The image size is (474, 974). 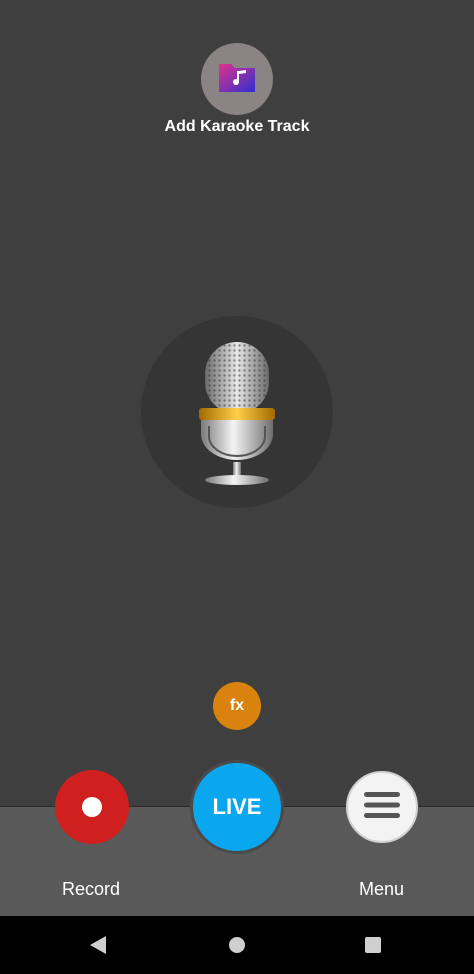 I want to click on music-folder-icon, so click(x=237, y=79).